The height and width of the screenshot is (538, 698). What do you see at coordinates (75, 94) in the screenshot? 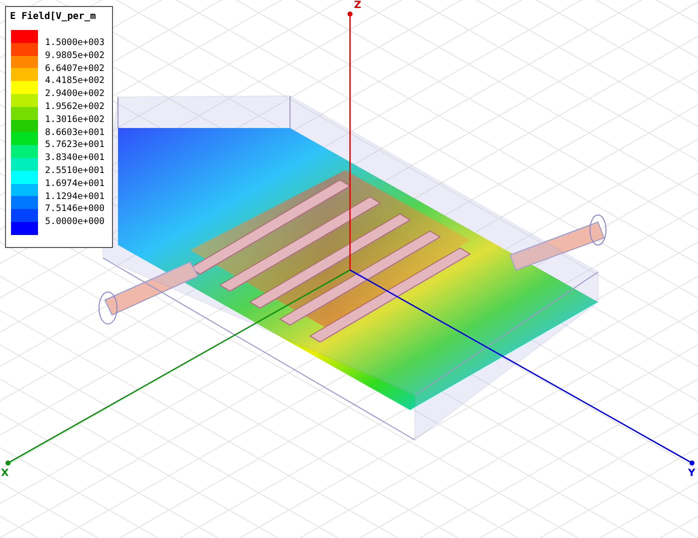
I see `legend-value: 2.9400e+002` at bounding box center [75, 94].